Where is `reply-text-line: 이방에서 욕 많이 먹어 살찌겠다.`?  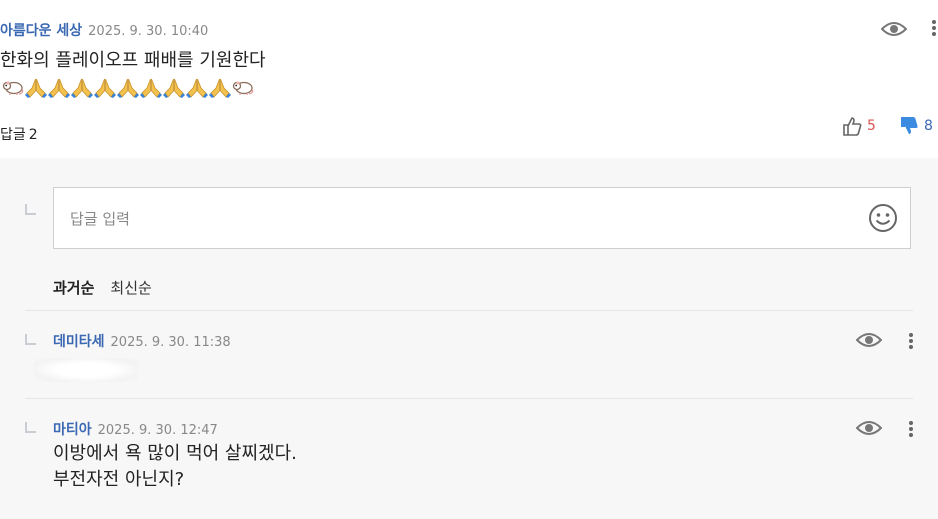 reply-text-line: 이방에서 욕 많이 먹어 살찌겠다. is located at coordinates (175, 453).